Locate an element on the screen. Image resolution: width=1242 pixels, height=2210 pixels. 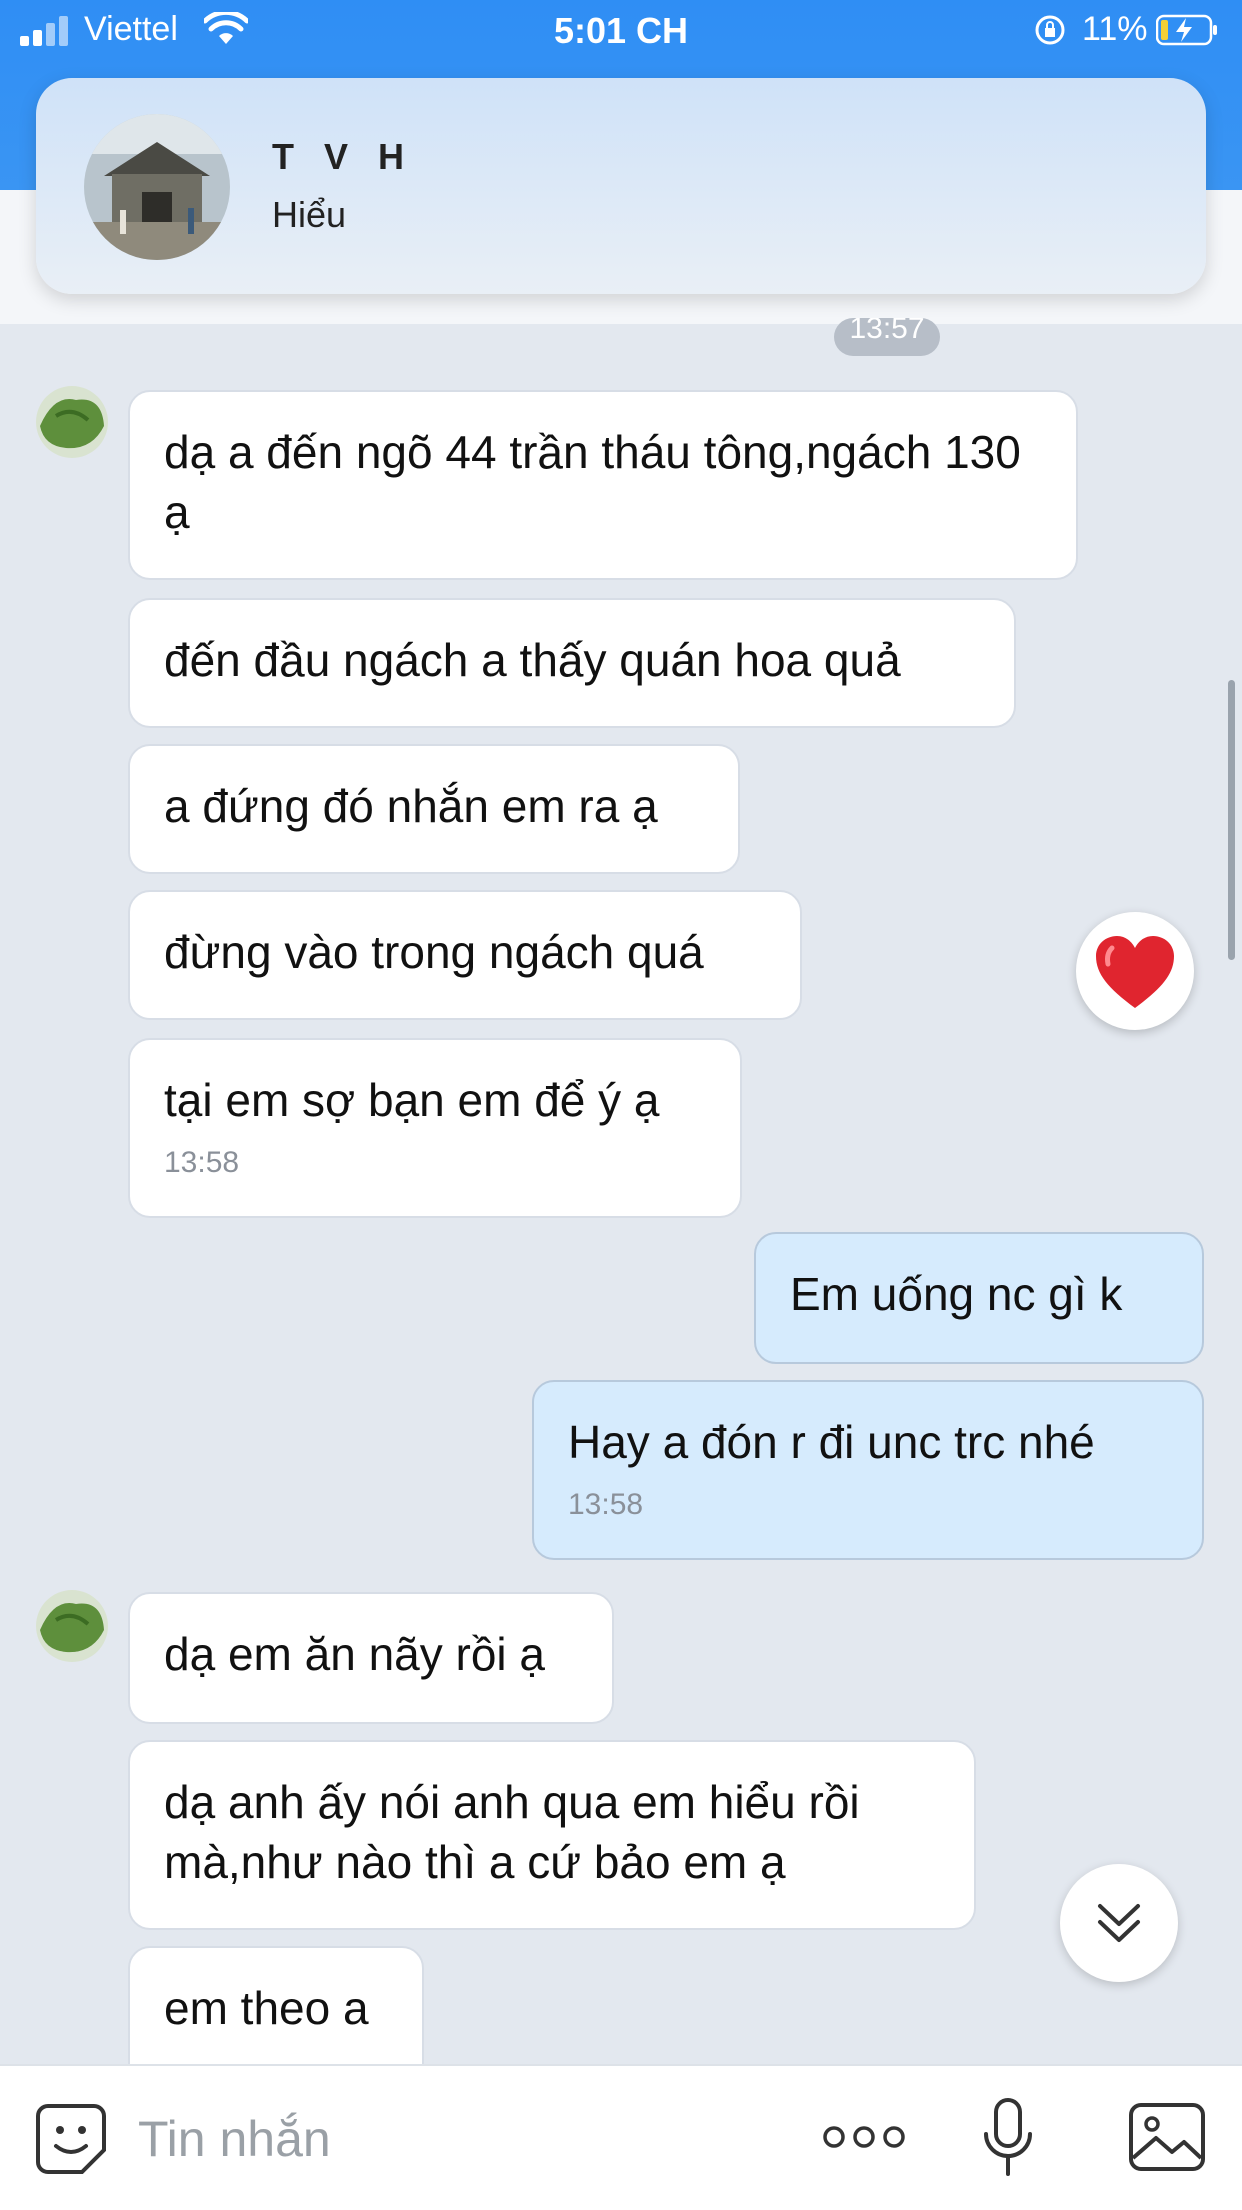
message-bubble-outgoing: Em uống nc gì k is located at coordinates (979, 1298).